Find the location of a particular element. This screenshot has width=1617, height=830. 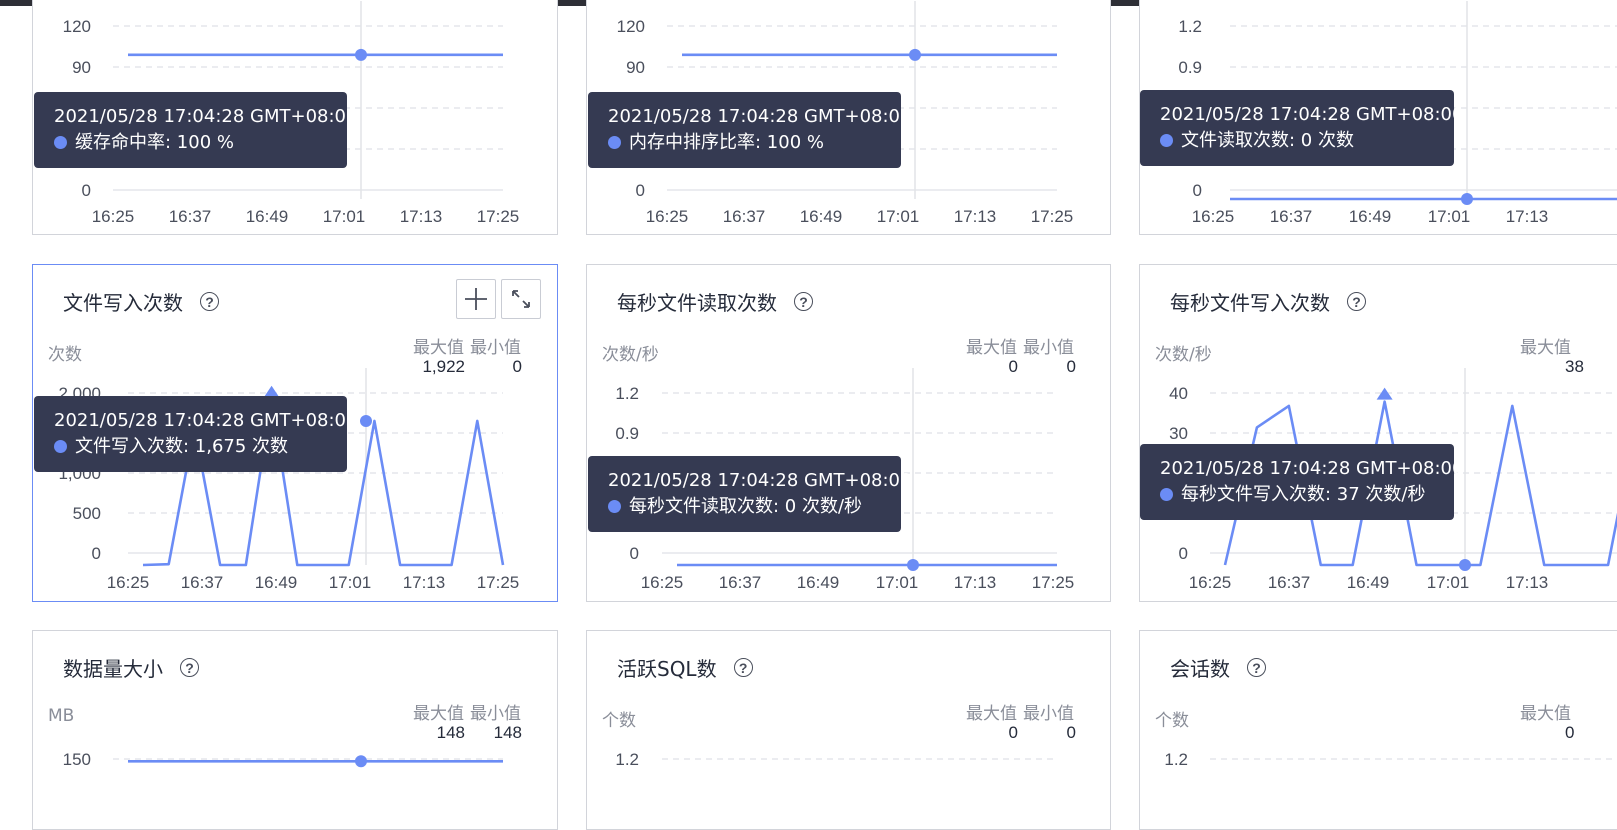

tooltip-value: 1,675 次数 is located at coordinates (241, 446).